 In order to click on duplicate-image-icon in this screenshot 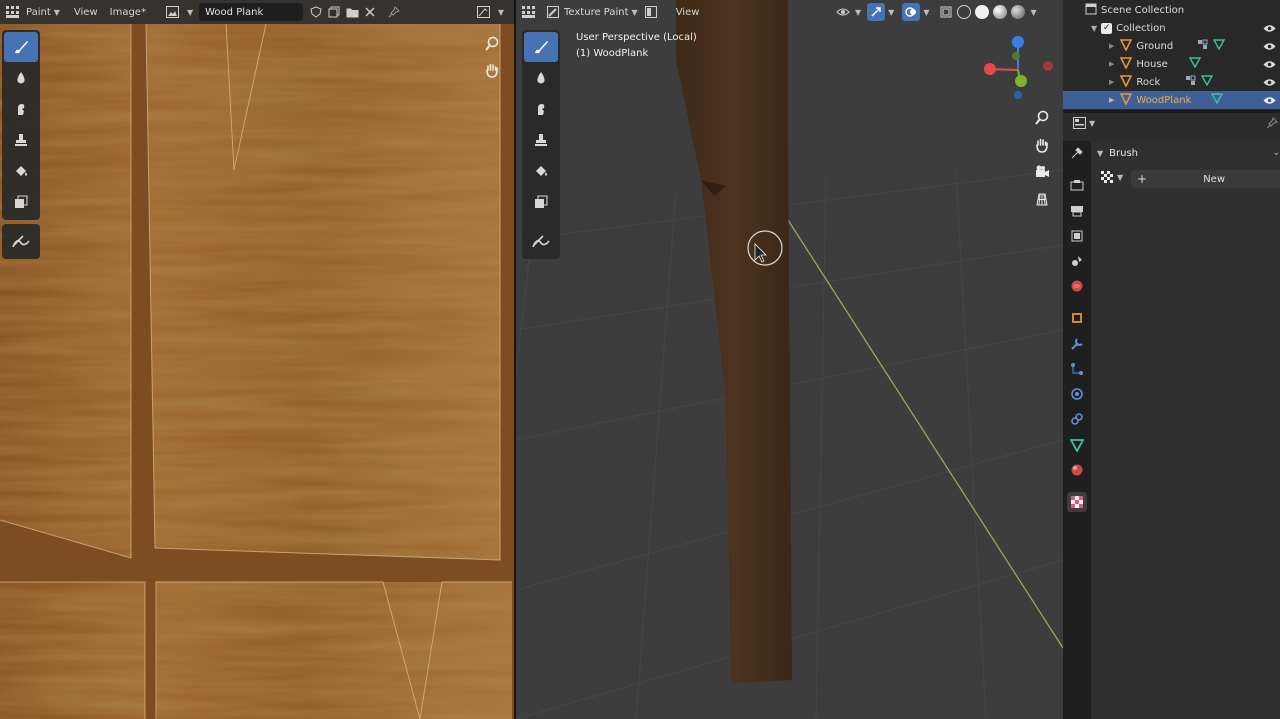, I will do `click(334, 12)`.